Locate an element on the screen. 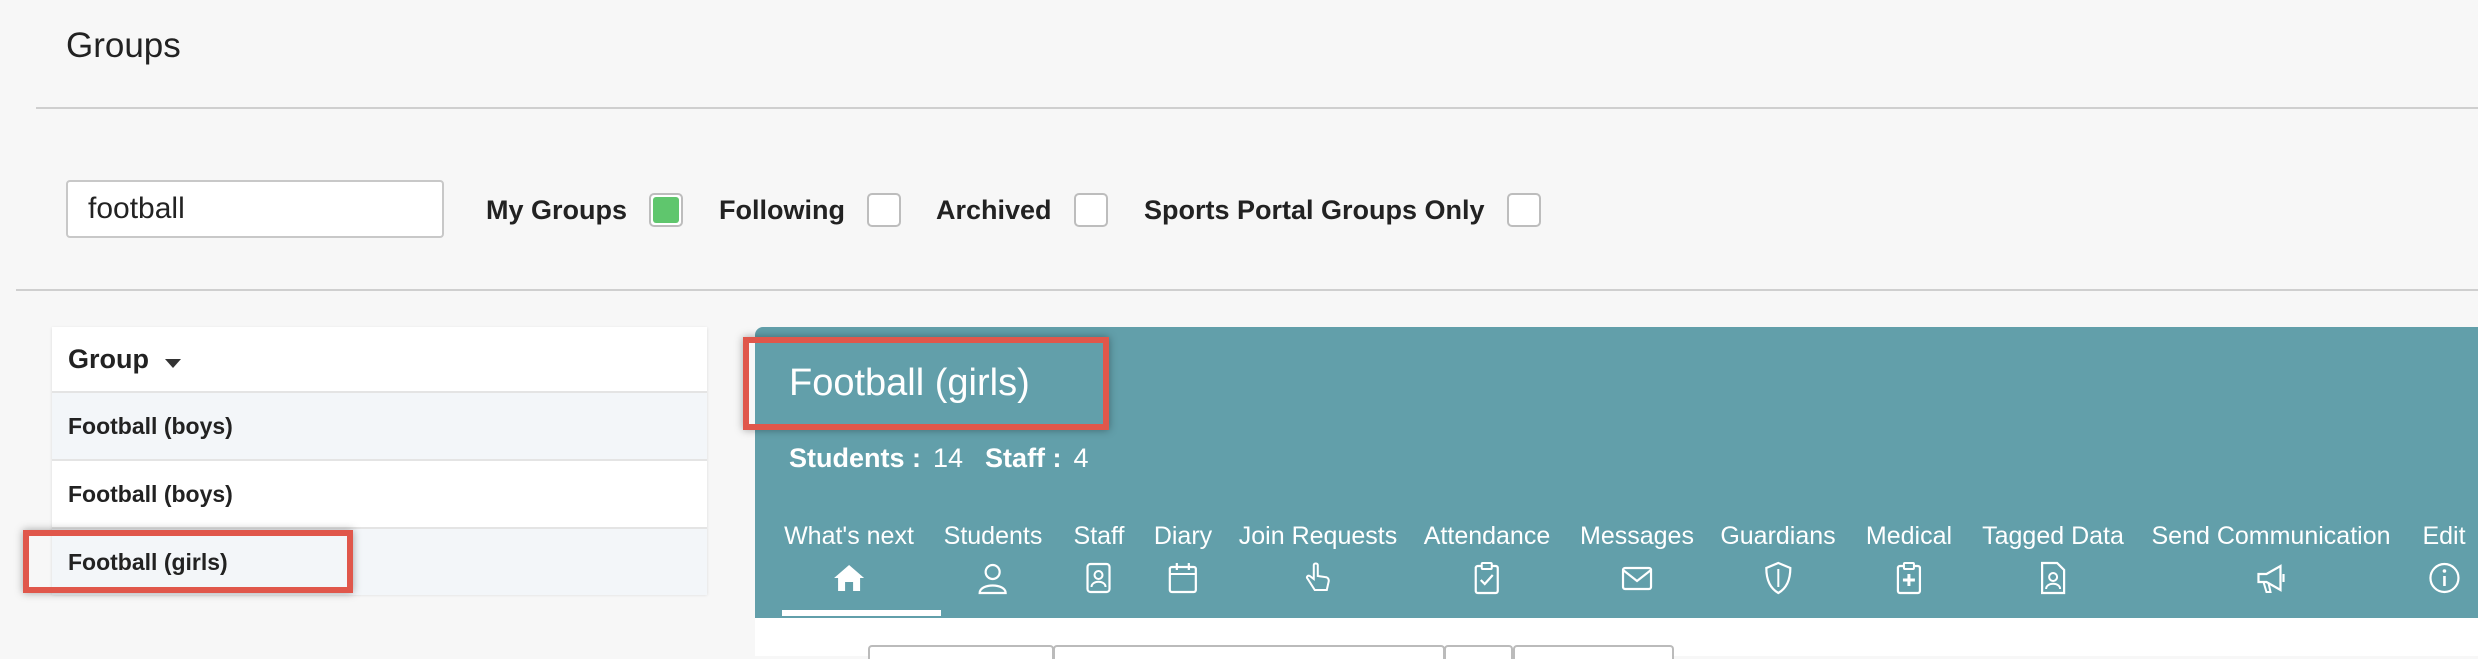  tab-label: Join Requests is located at coordinates (1318, 536).